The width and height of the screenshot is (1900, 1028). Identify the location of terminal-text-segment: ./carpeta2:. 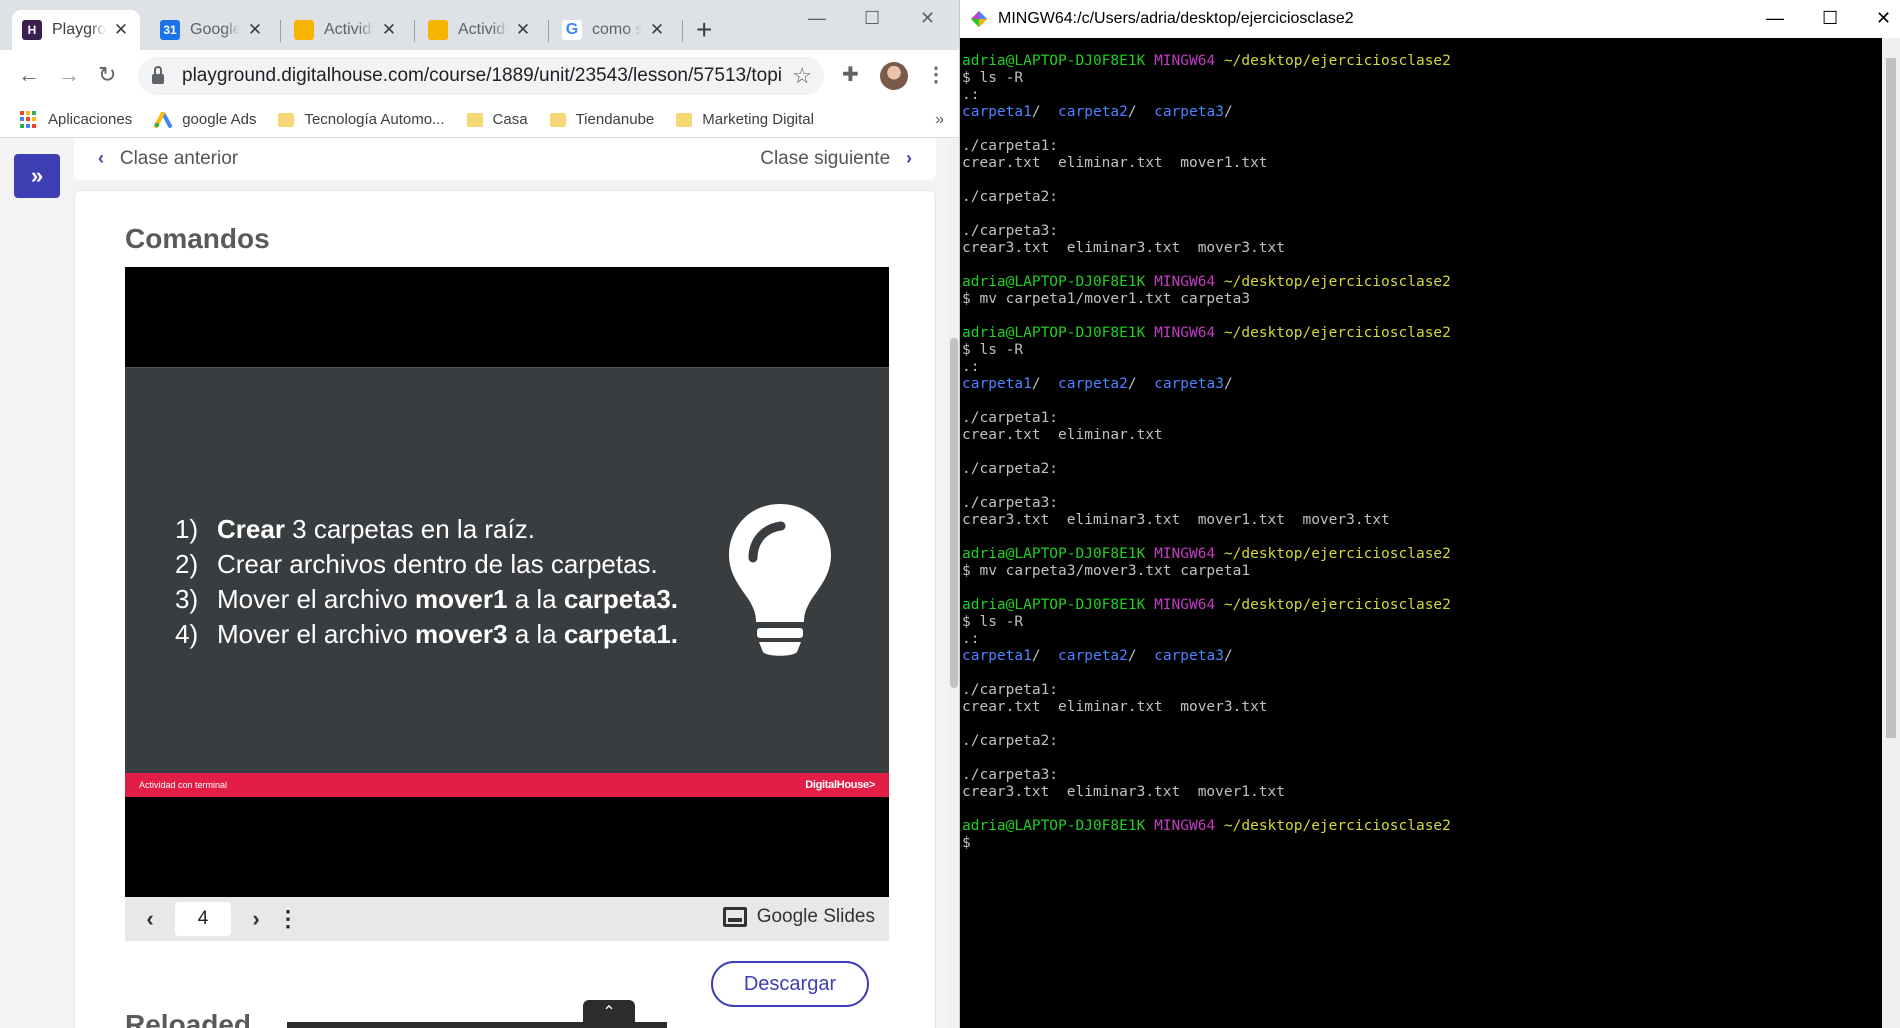
(1010, 197).